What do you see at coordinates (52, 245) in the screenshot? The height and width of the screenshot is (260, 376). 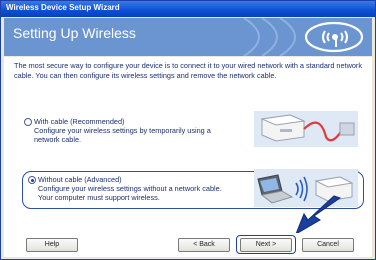 I see `help-button: Help` at bounding box center [52, 245].